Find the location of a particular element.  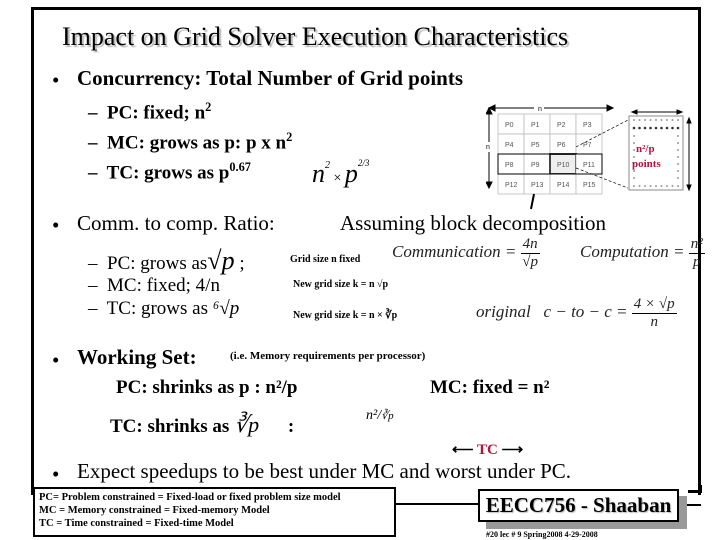

item-colon: : is located at coordinates (291, 426).